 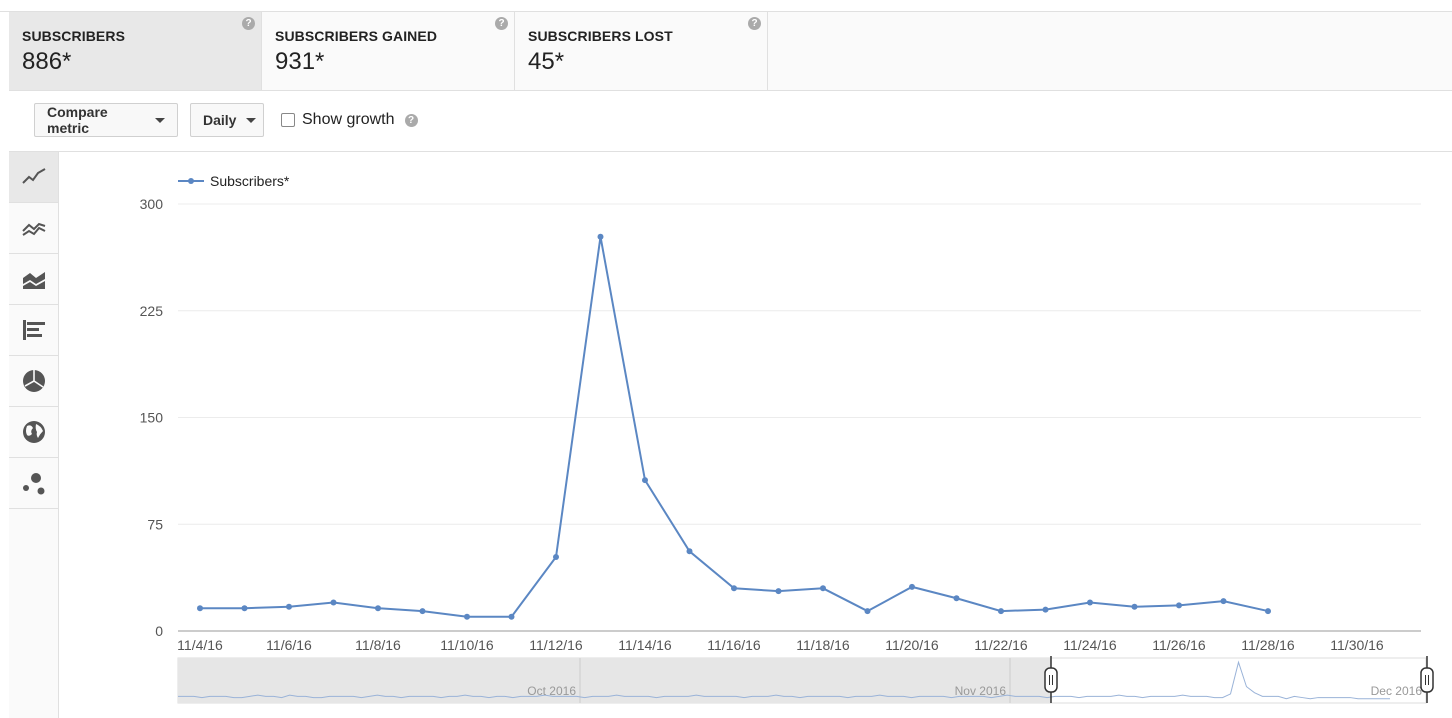 I want to click on metric-card-subscribers-gained: SUBSCRIBERS GAINED 931* ?, so click(x=388, y=51).